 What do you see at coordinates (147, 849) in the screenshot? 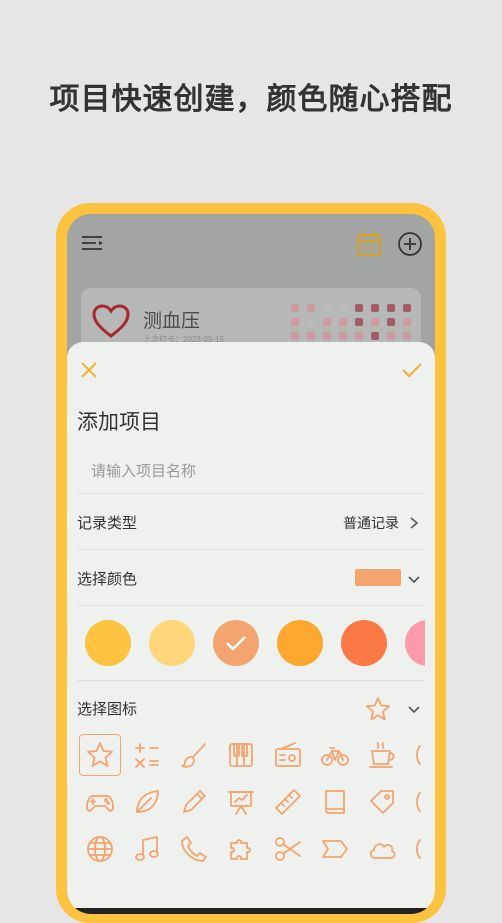
I see `music-note-icon` at bounding box center [147, 849].